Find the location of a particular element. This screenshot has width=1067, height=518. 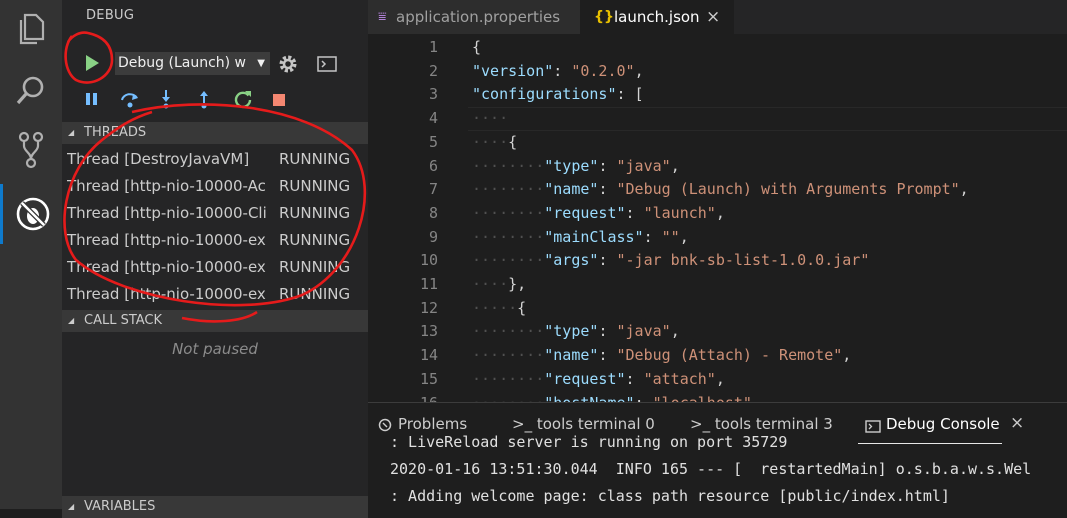

code-line: "version": "0.2.0", is located at coordinates (558, 71).